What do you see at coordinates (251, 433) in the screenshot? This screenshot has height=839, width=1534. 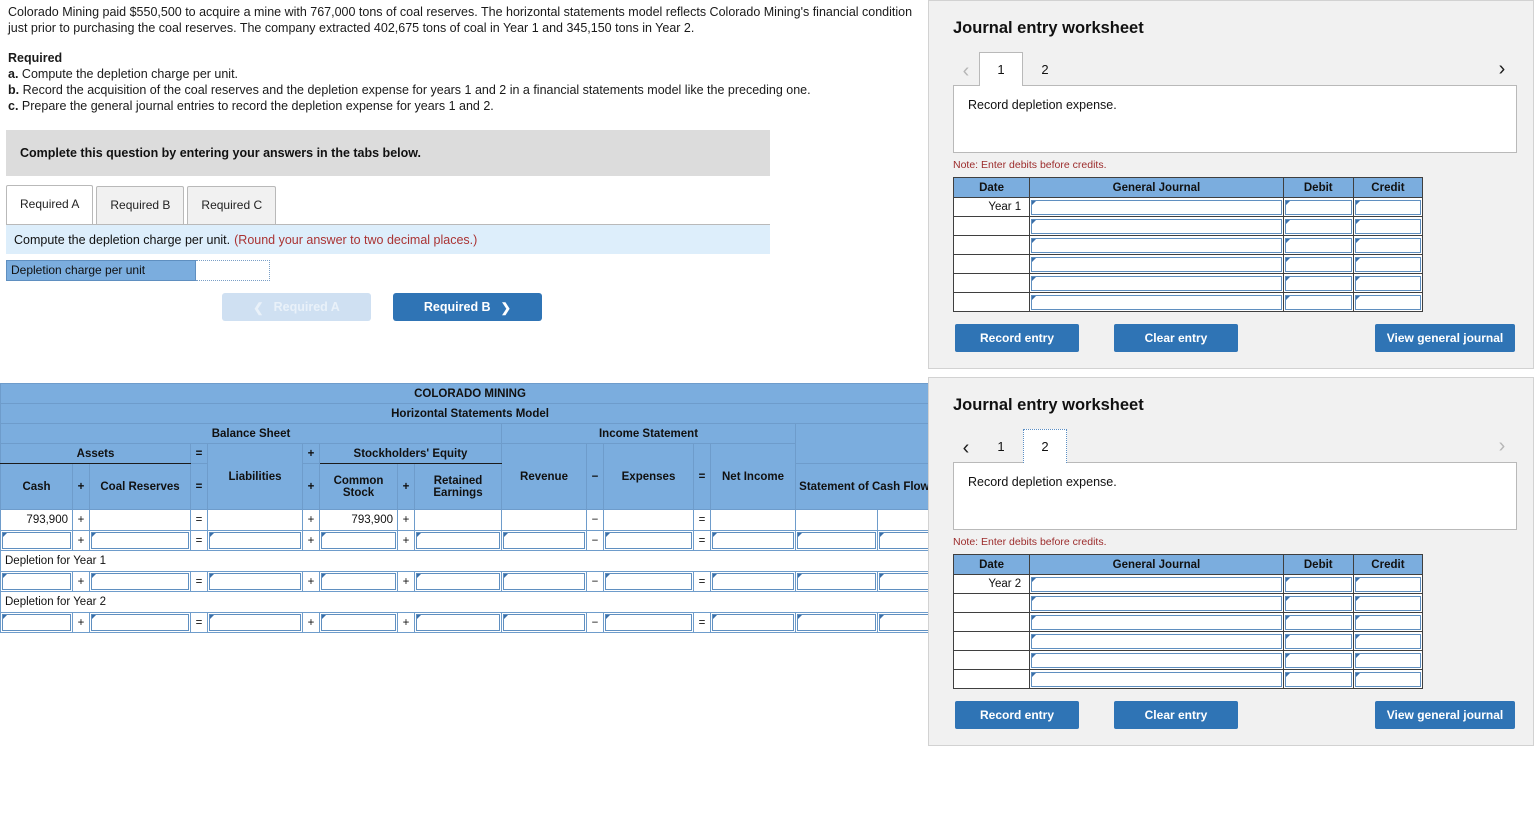 I see `hsm-group-balance-sheet: Balance Sheet` at bounding box center [251, 433].